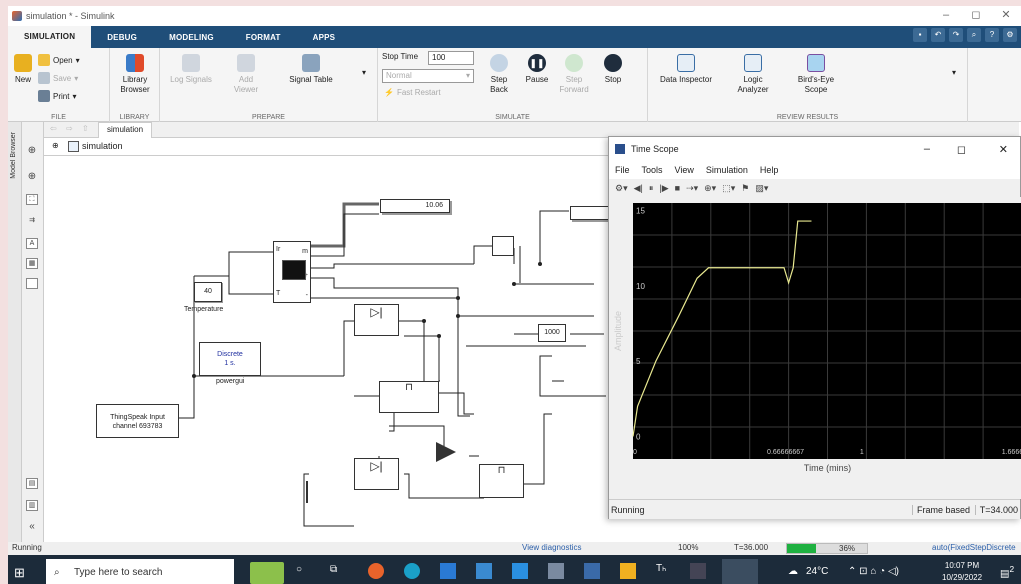 The height and width of the screenshot is (584, 1021). Describe the element at coordinates (745, 188) in the screenshot. I see `scope-triggers-icon: ⚑` at that location.